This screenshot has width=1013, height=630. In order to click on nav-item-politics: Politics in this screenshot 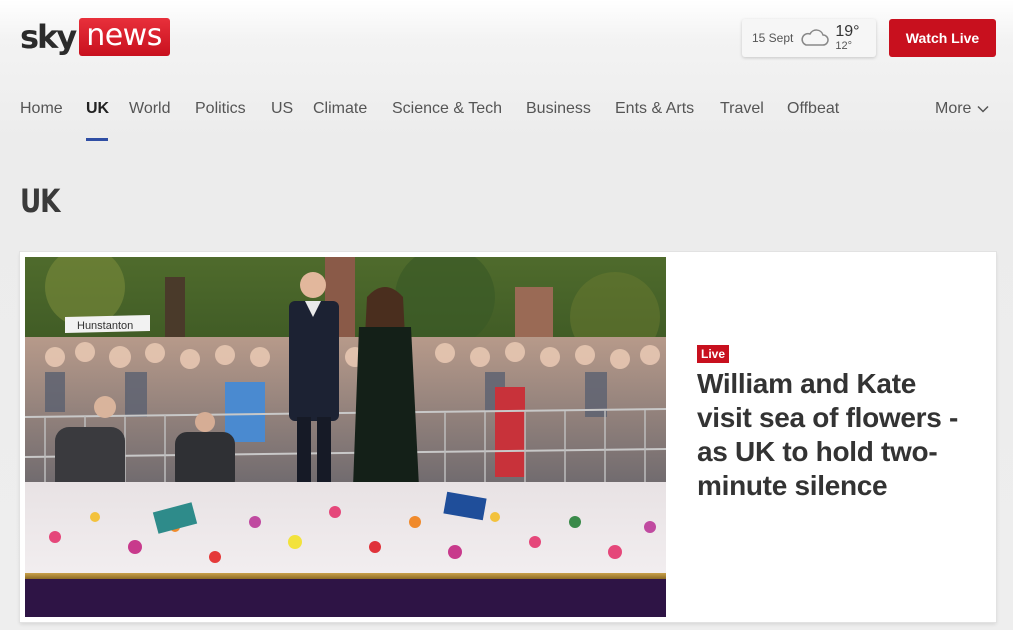, I will do `click(220, 109)`.